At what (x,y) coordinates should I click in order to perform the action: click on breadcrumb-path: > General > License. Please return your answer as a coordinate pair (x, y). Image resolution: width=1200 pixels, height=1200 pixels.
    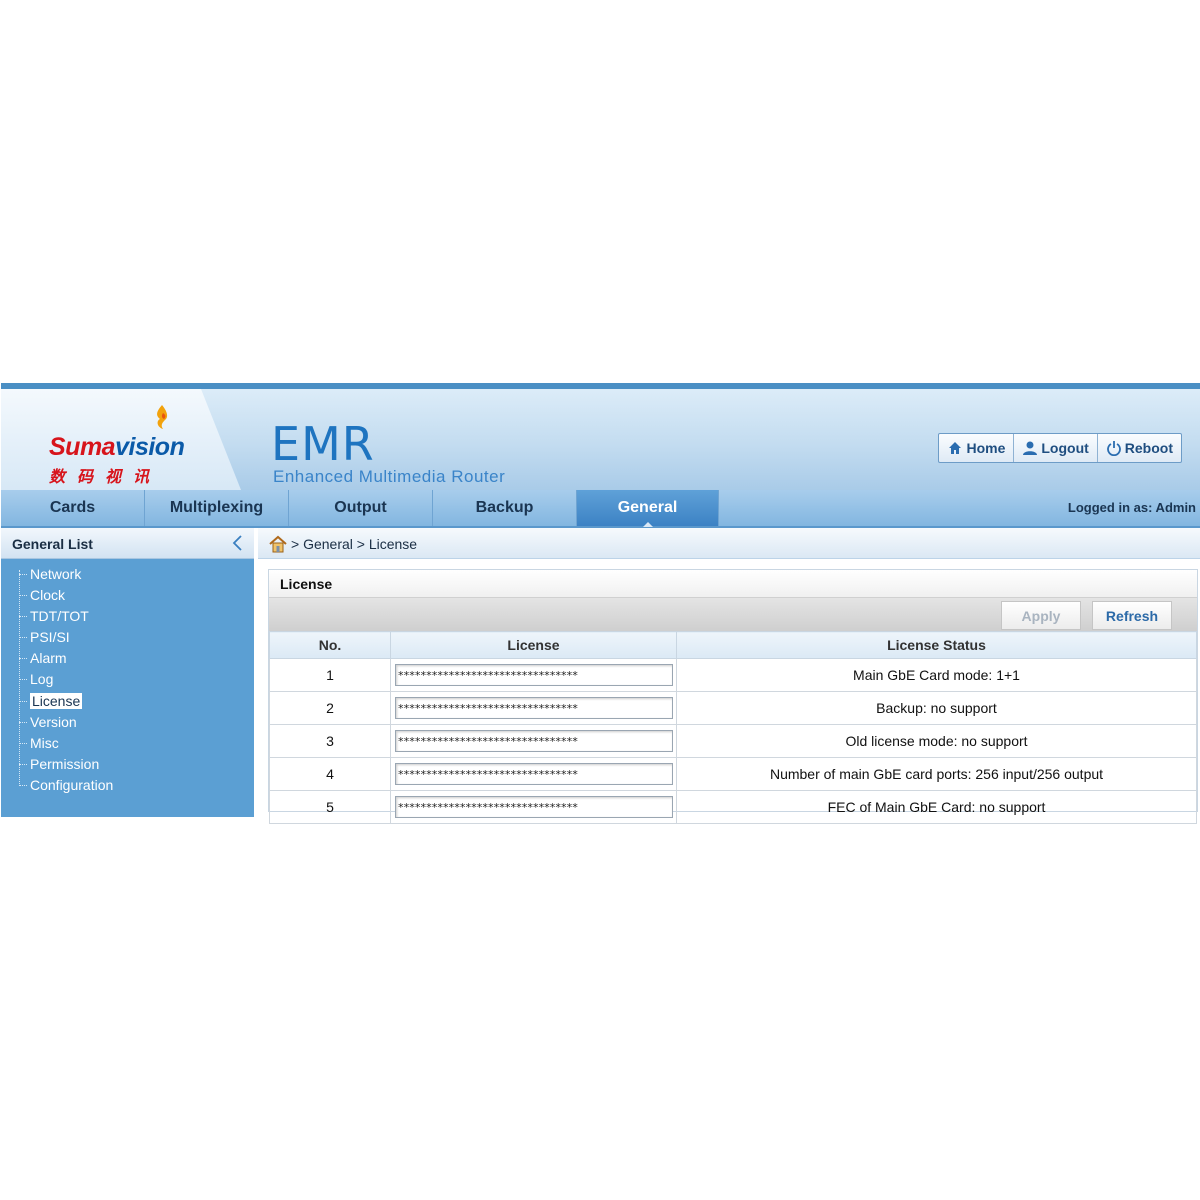
    Looking at the image, I should click on (354, 544).